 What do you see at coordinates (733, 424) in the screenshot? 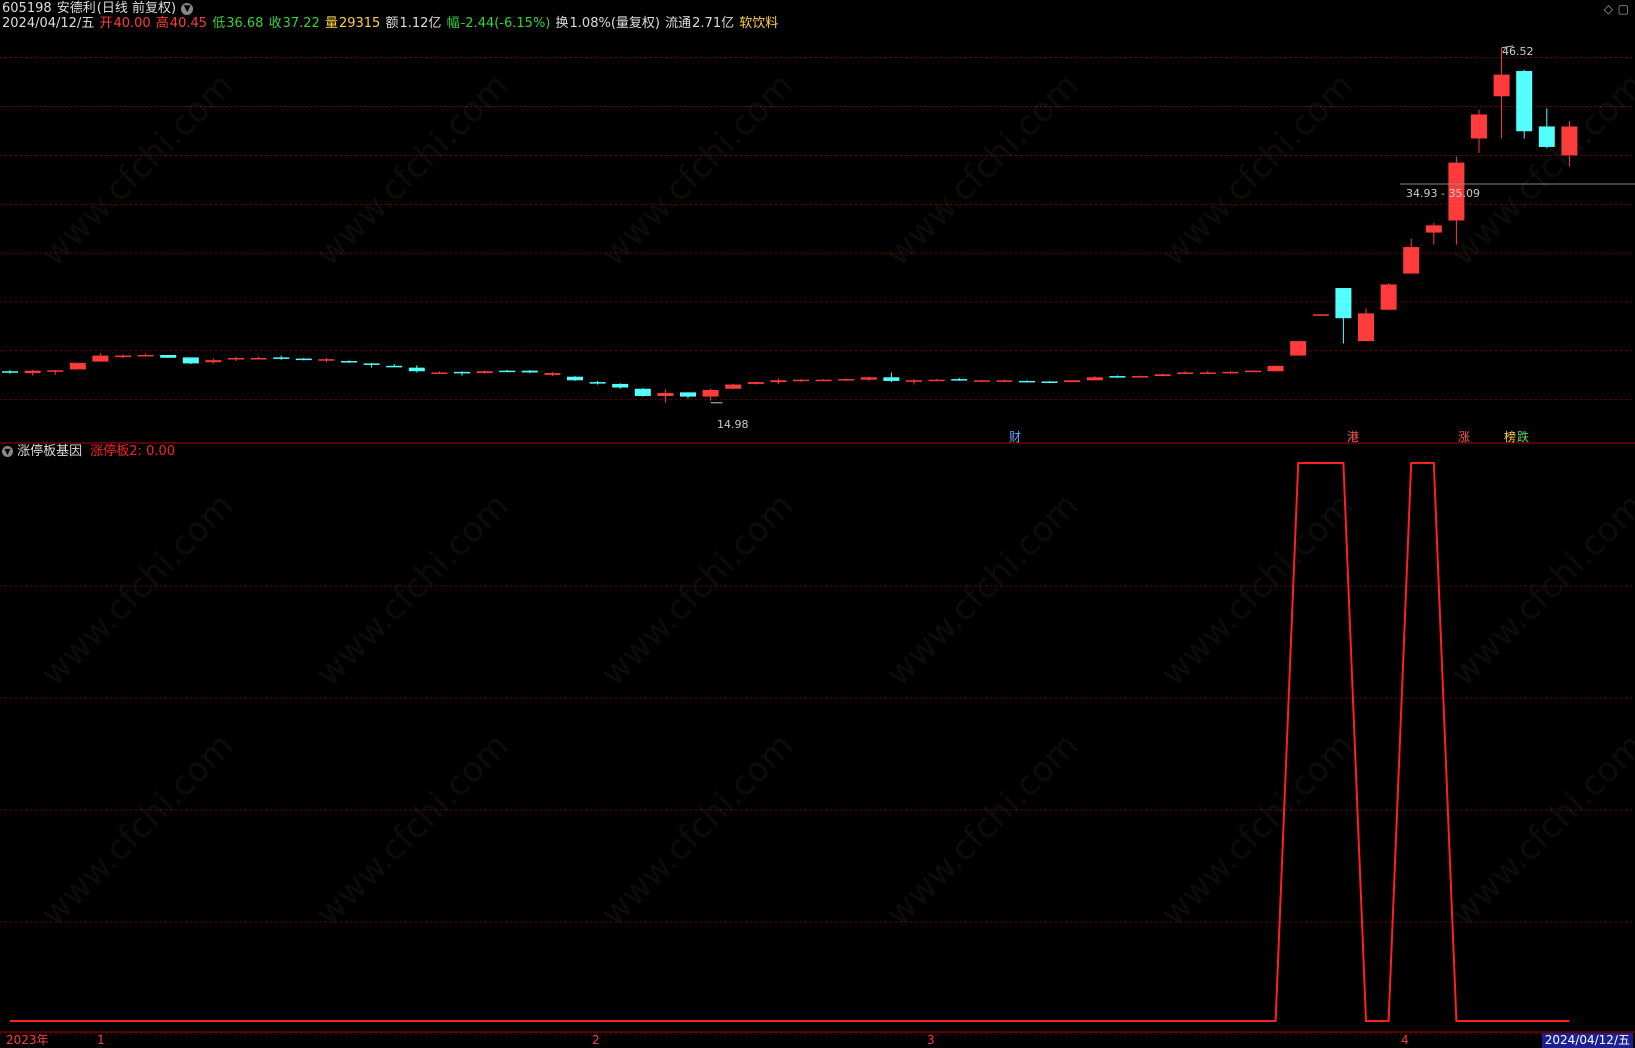
I see `low-price-label: 14.98` at bounding box center [733, 424].